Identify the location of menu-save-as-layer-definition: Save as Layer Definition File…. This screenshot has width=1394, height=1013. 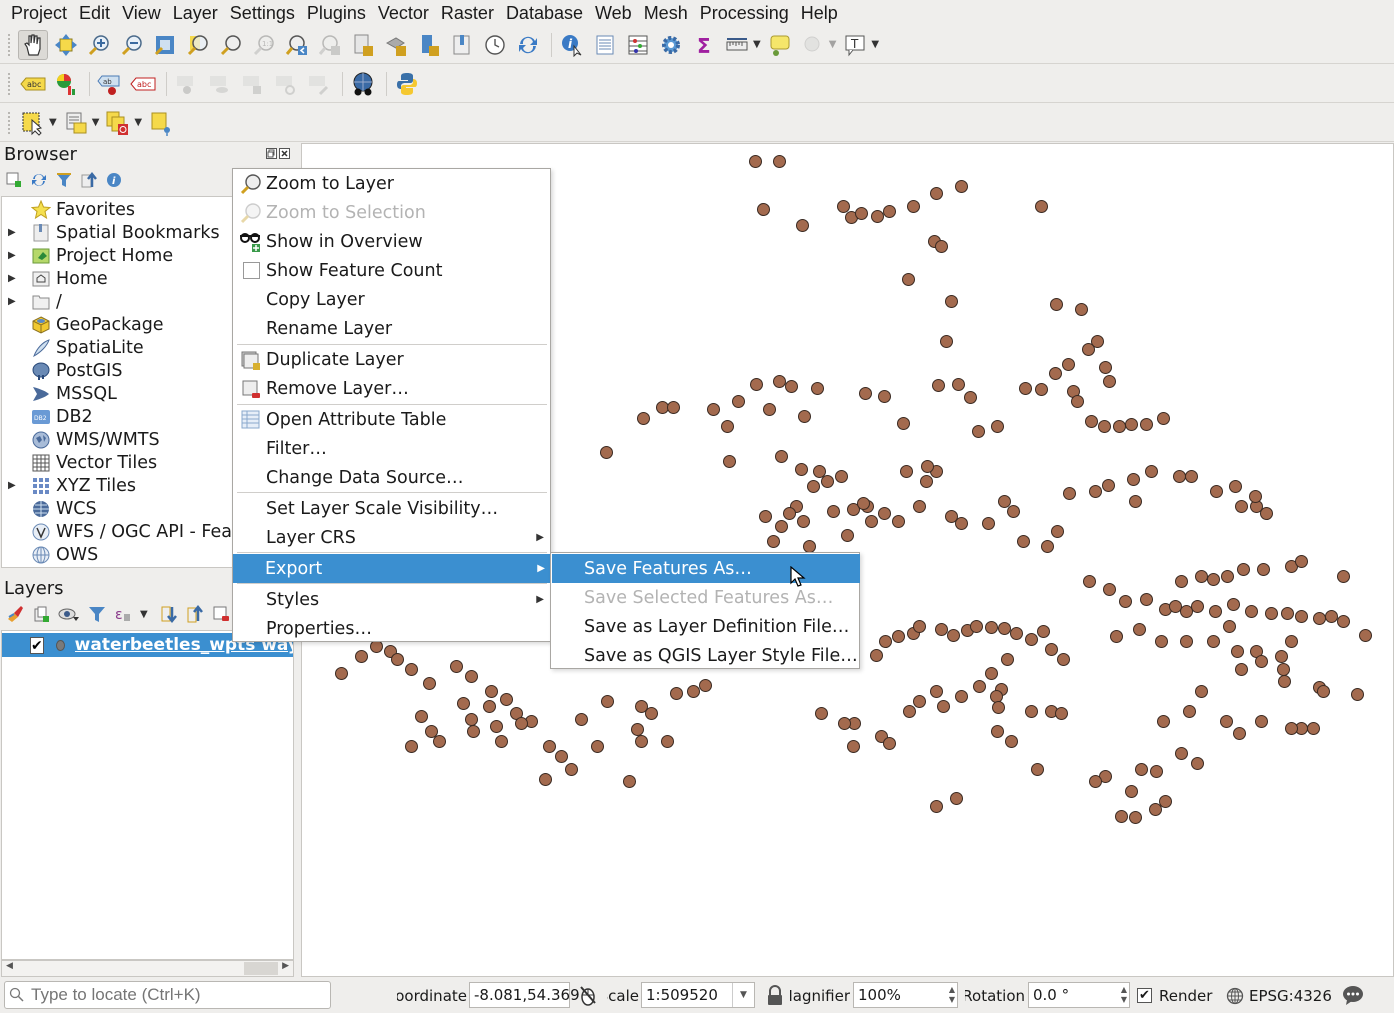
(706, 626).